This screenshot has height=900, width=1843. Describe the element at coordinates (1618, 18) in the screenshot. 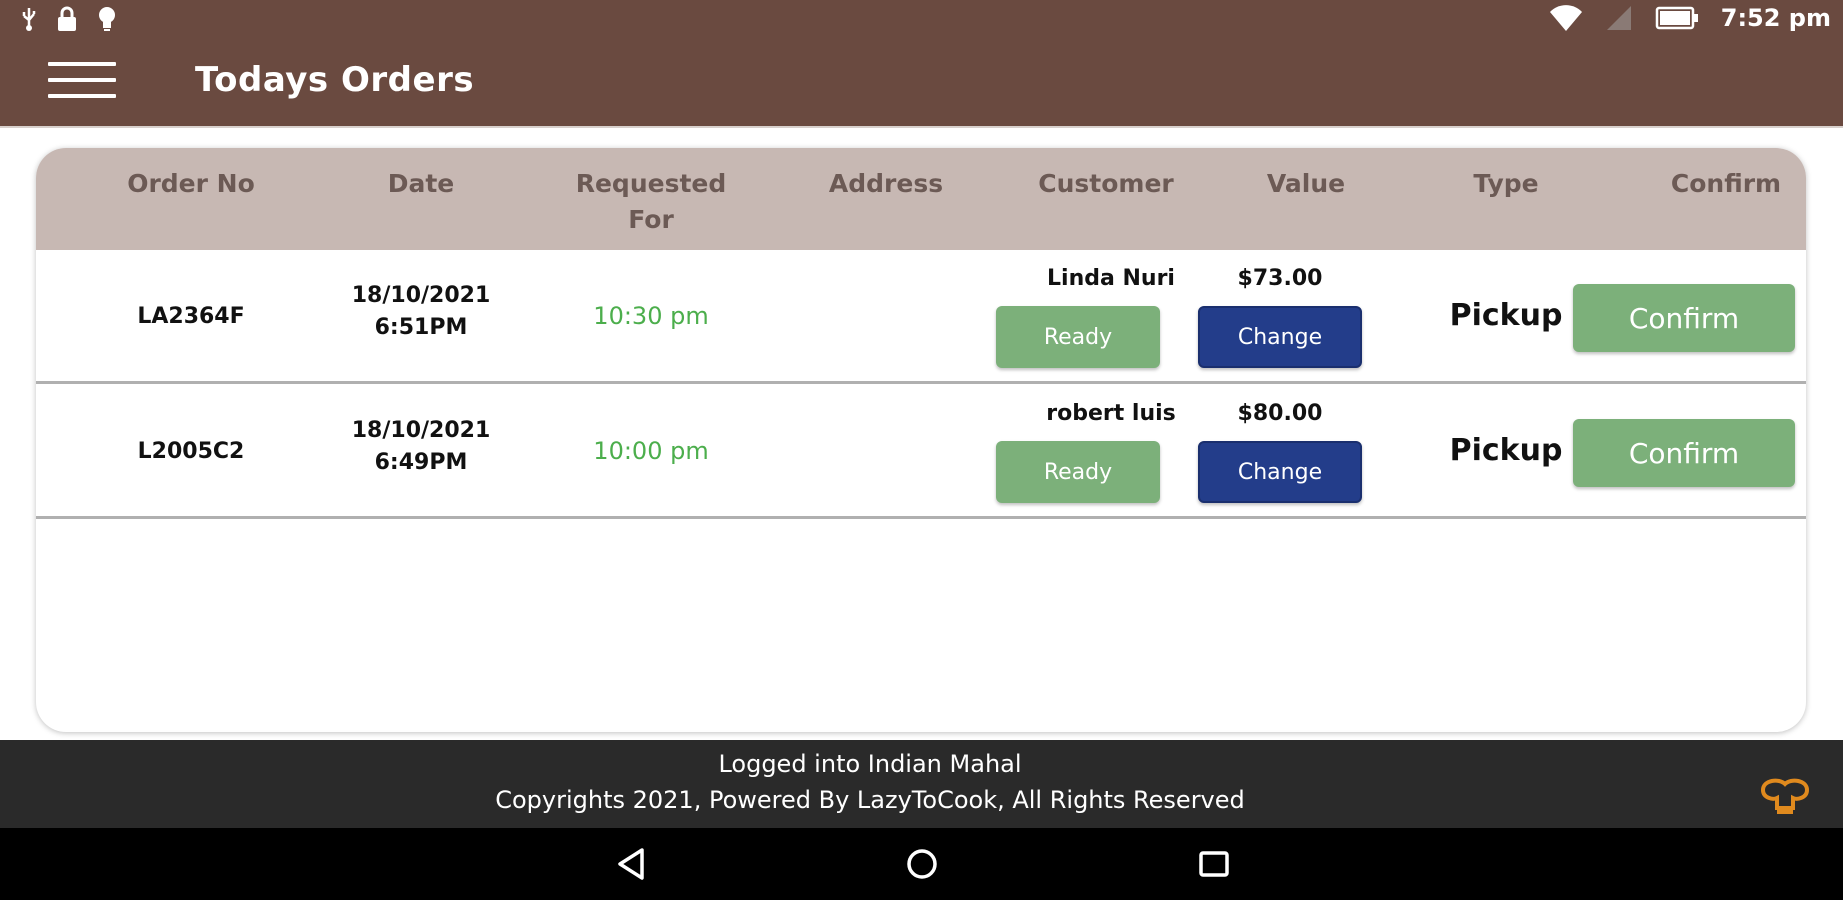

I see `signal-icon` at that location.